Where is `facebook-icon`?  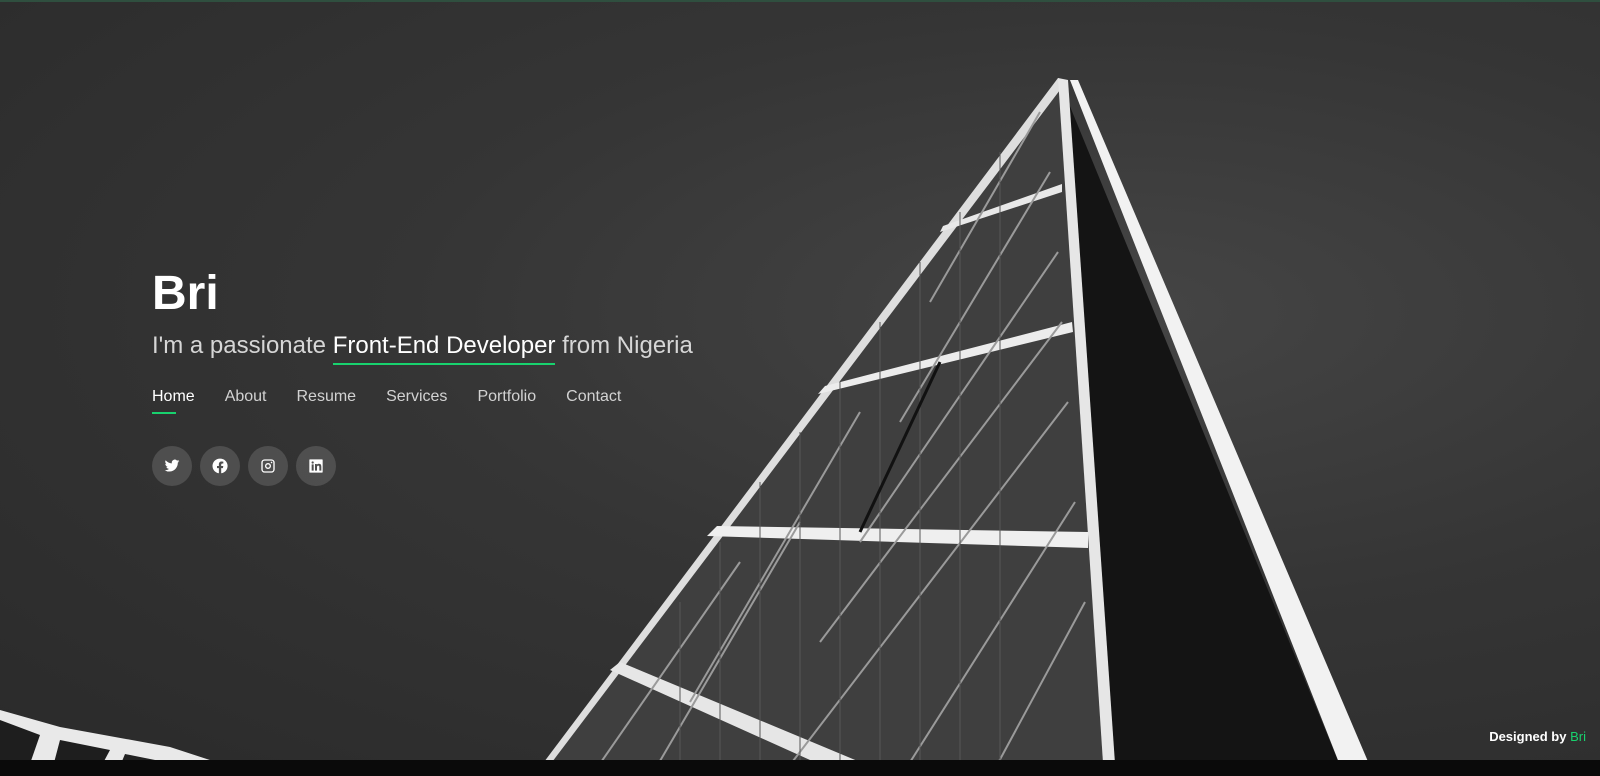 facebook-icon is located at coordinates (220, 466).